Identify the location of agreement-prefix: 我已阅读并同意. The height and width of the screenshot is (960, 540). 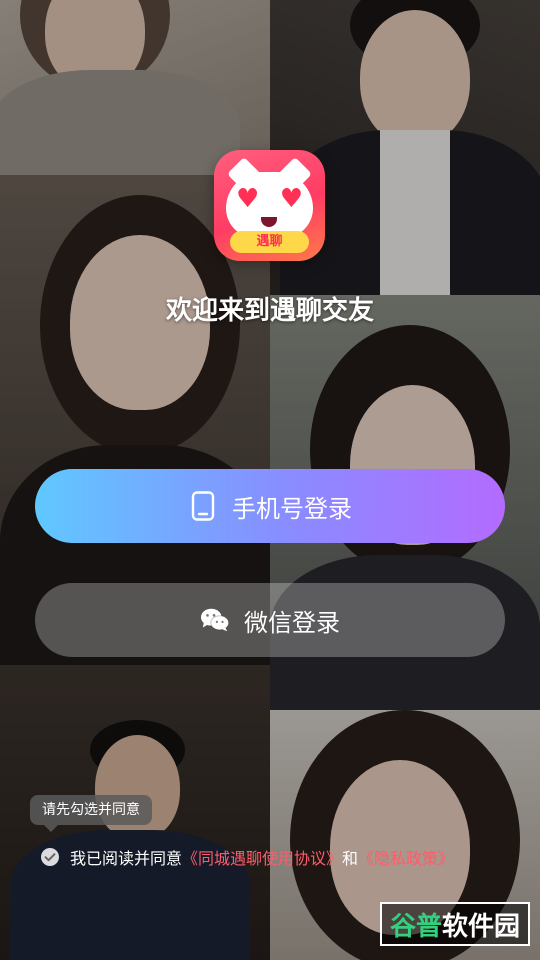
(126, 858).